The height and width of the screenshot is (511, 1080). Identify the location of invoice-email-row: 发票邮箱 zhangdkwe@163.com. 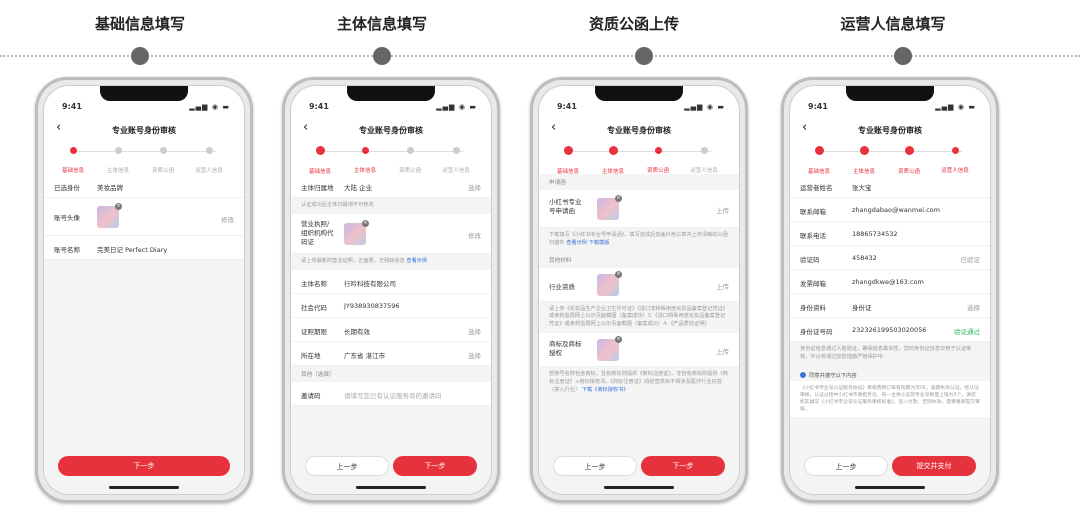
(890, 282).